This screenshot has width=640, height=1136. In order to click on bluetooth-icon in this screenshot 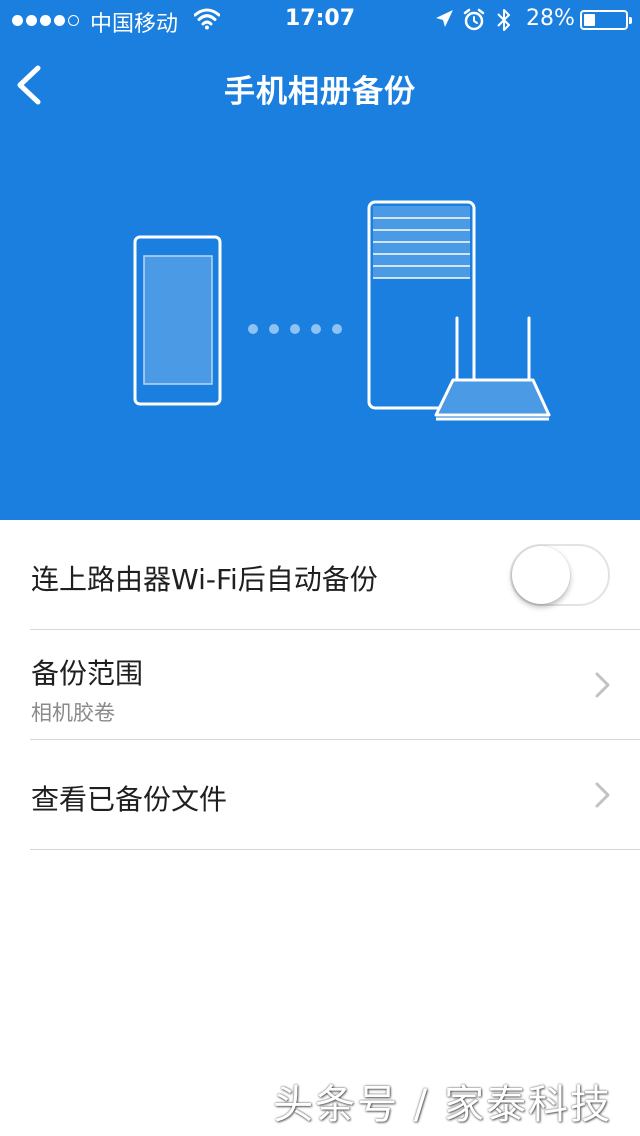, I will do `click(503, 20)`.